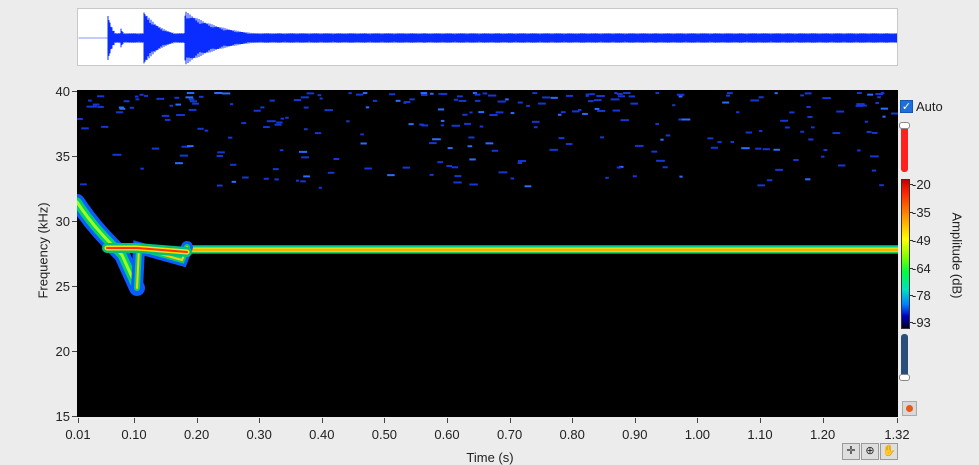 This screenshot has width=979, height=465. What do you see at coordinates (921, 295) in the screenshot?
I see `colorbar-tick-label: -78` at bounding box center [921, 295].